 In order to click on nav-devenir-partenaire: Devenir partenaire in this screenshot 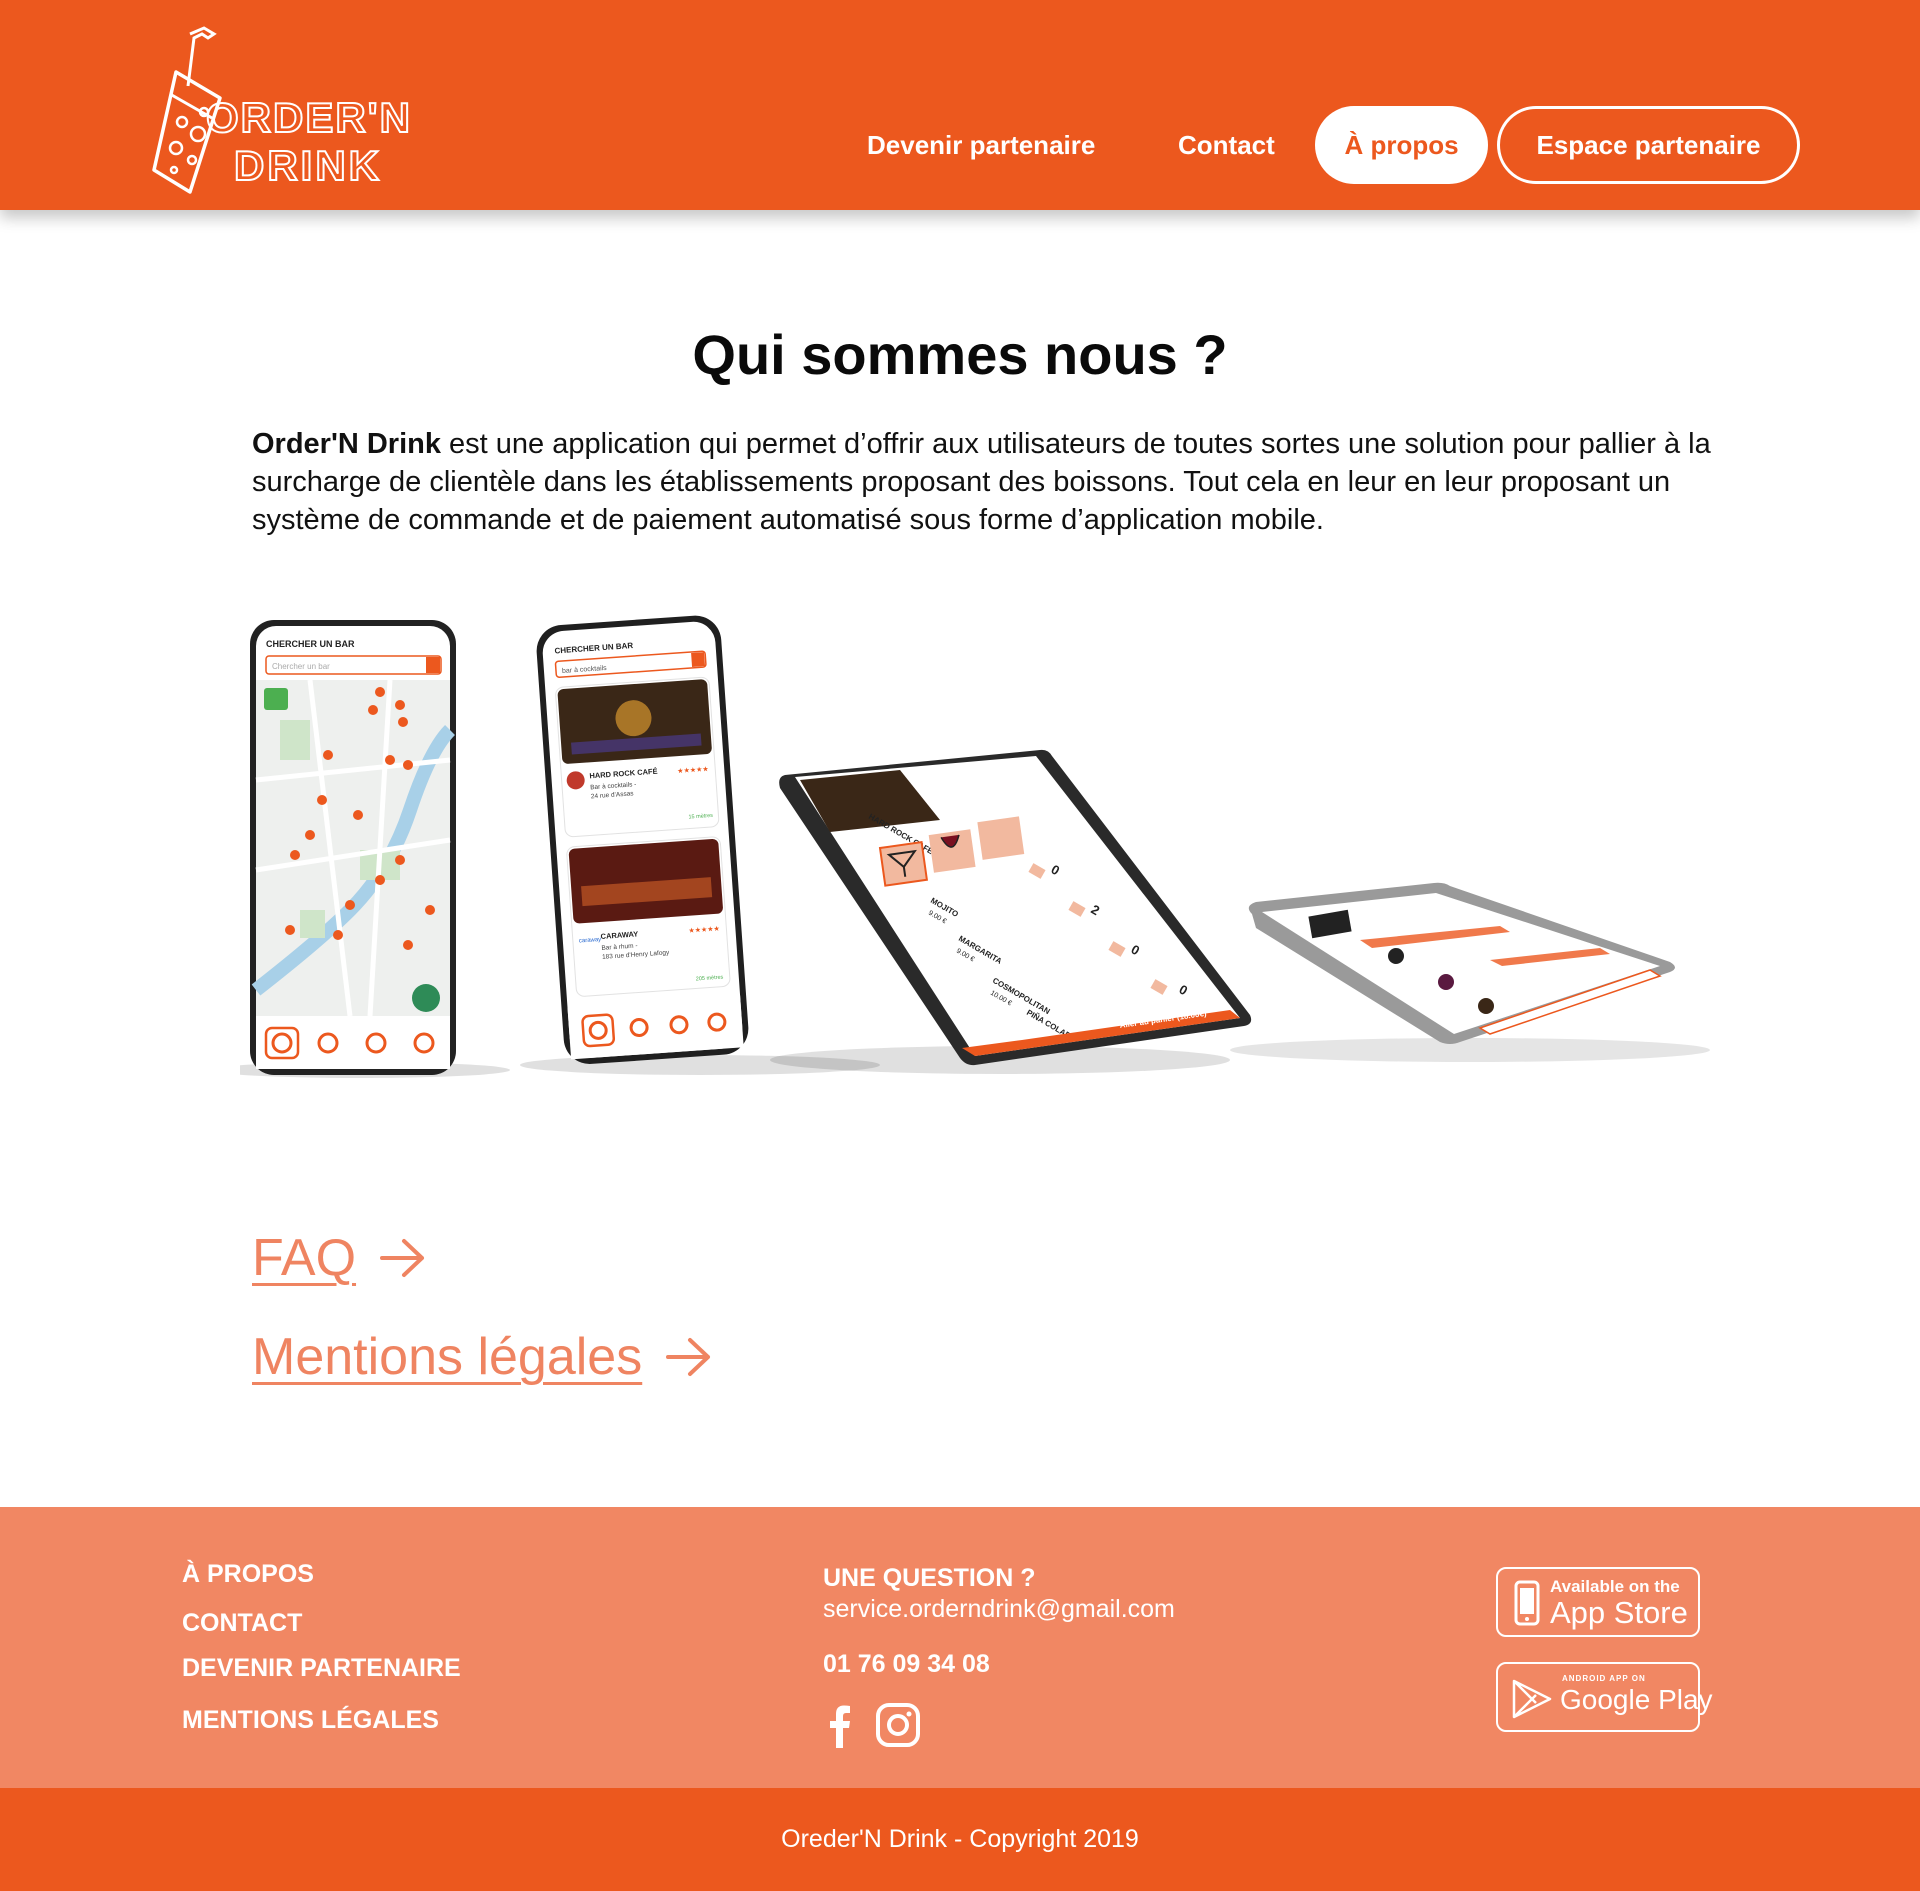, I will do `click(981, 145)`.